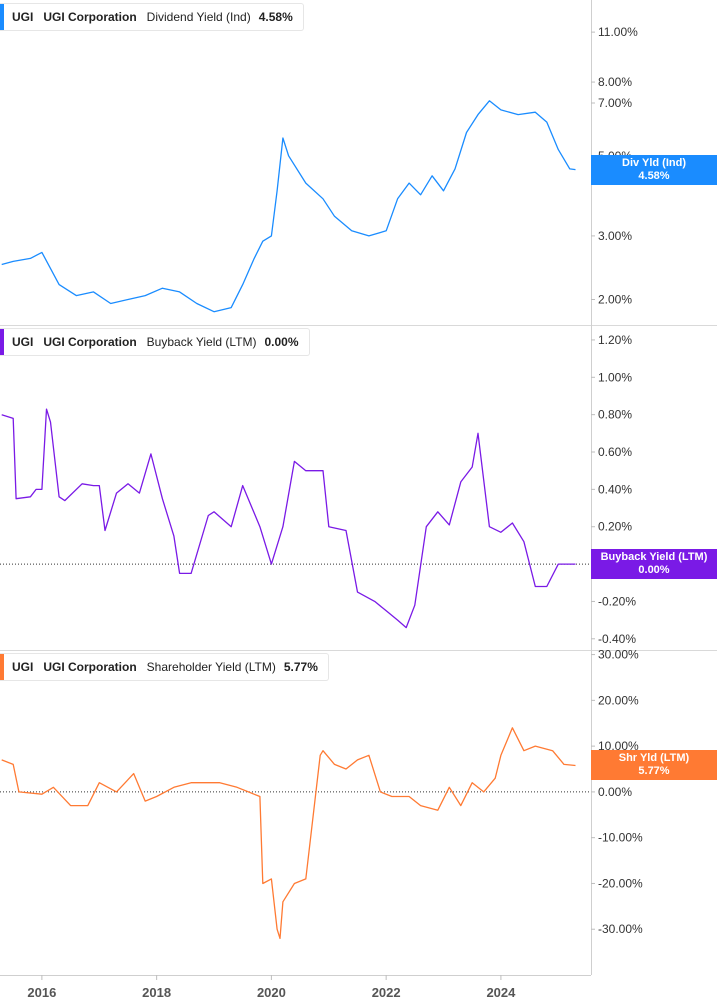 This screenshot has height=1005, width=717. Describe the element at coordinates (41, 992) in the screenshot. I see `x-tick-label: 2016` at that location.